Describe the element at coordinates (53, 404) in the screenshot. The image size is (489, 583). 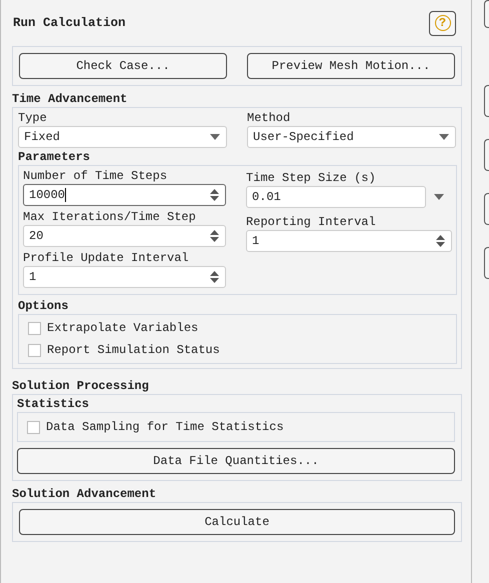
I see `section-heading: Statistics` at that location.